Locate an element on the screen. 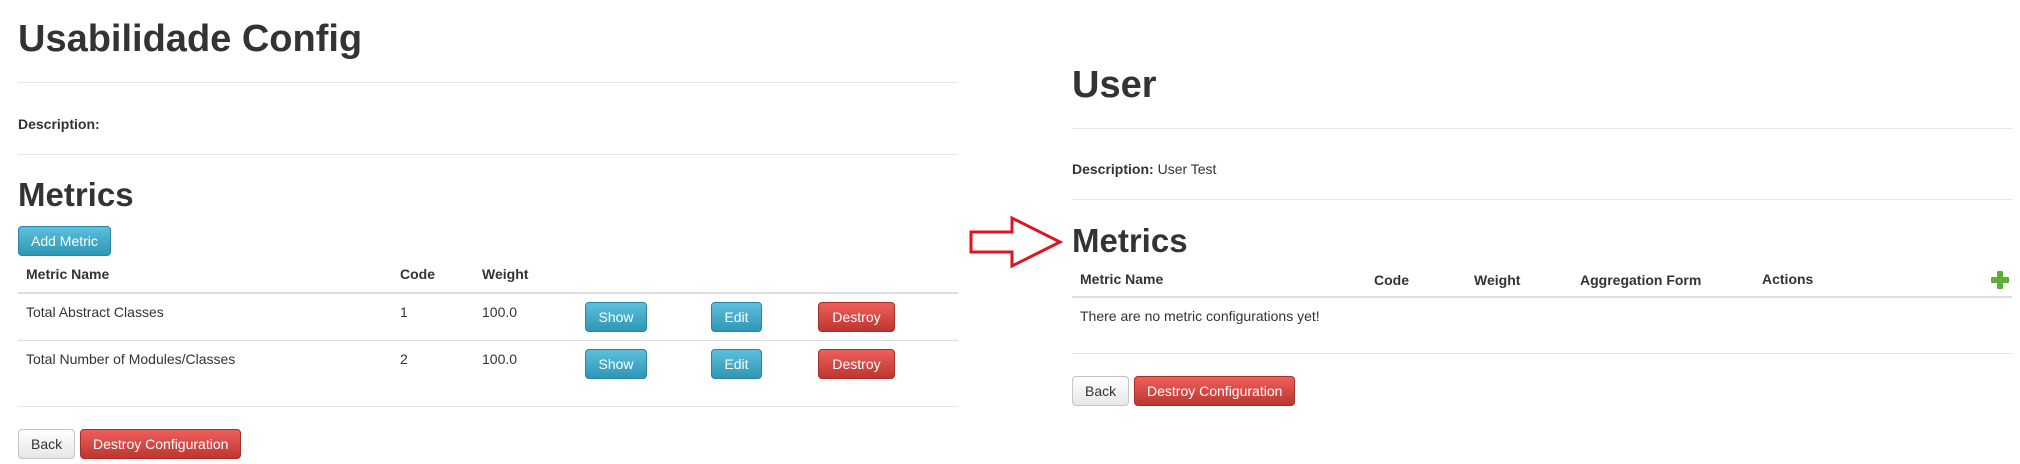  col-header-aggregation-form: Aggregation Form is located at coordinates (1641, 280).